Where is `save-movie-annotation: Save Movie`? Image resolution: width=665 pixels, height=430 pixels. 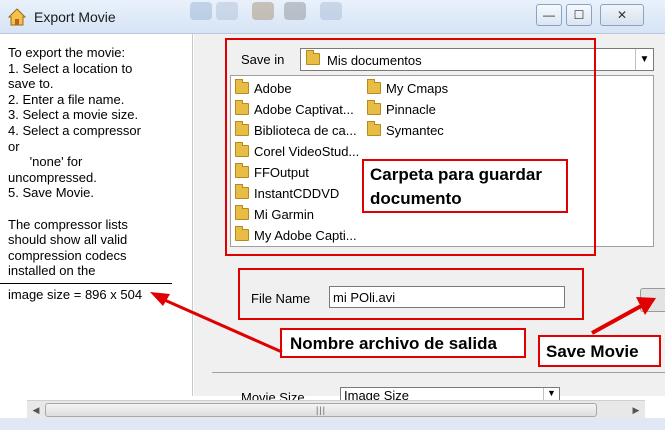
save-movie-annotation: Save Movie is located at coordinates (599, 351).